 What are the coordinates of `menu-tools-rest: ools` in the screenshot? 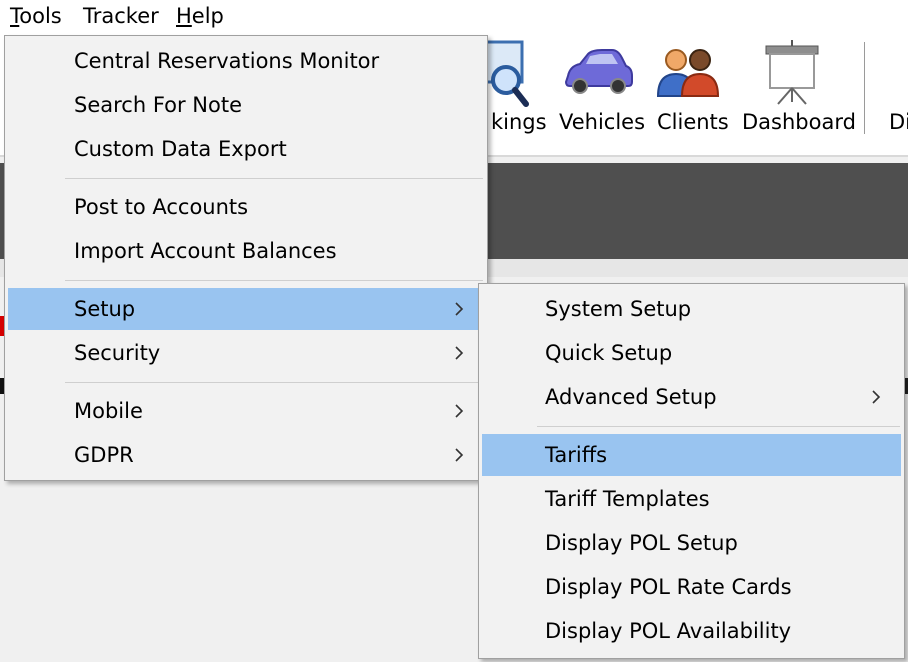 It's located at (40, 16).